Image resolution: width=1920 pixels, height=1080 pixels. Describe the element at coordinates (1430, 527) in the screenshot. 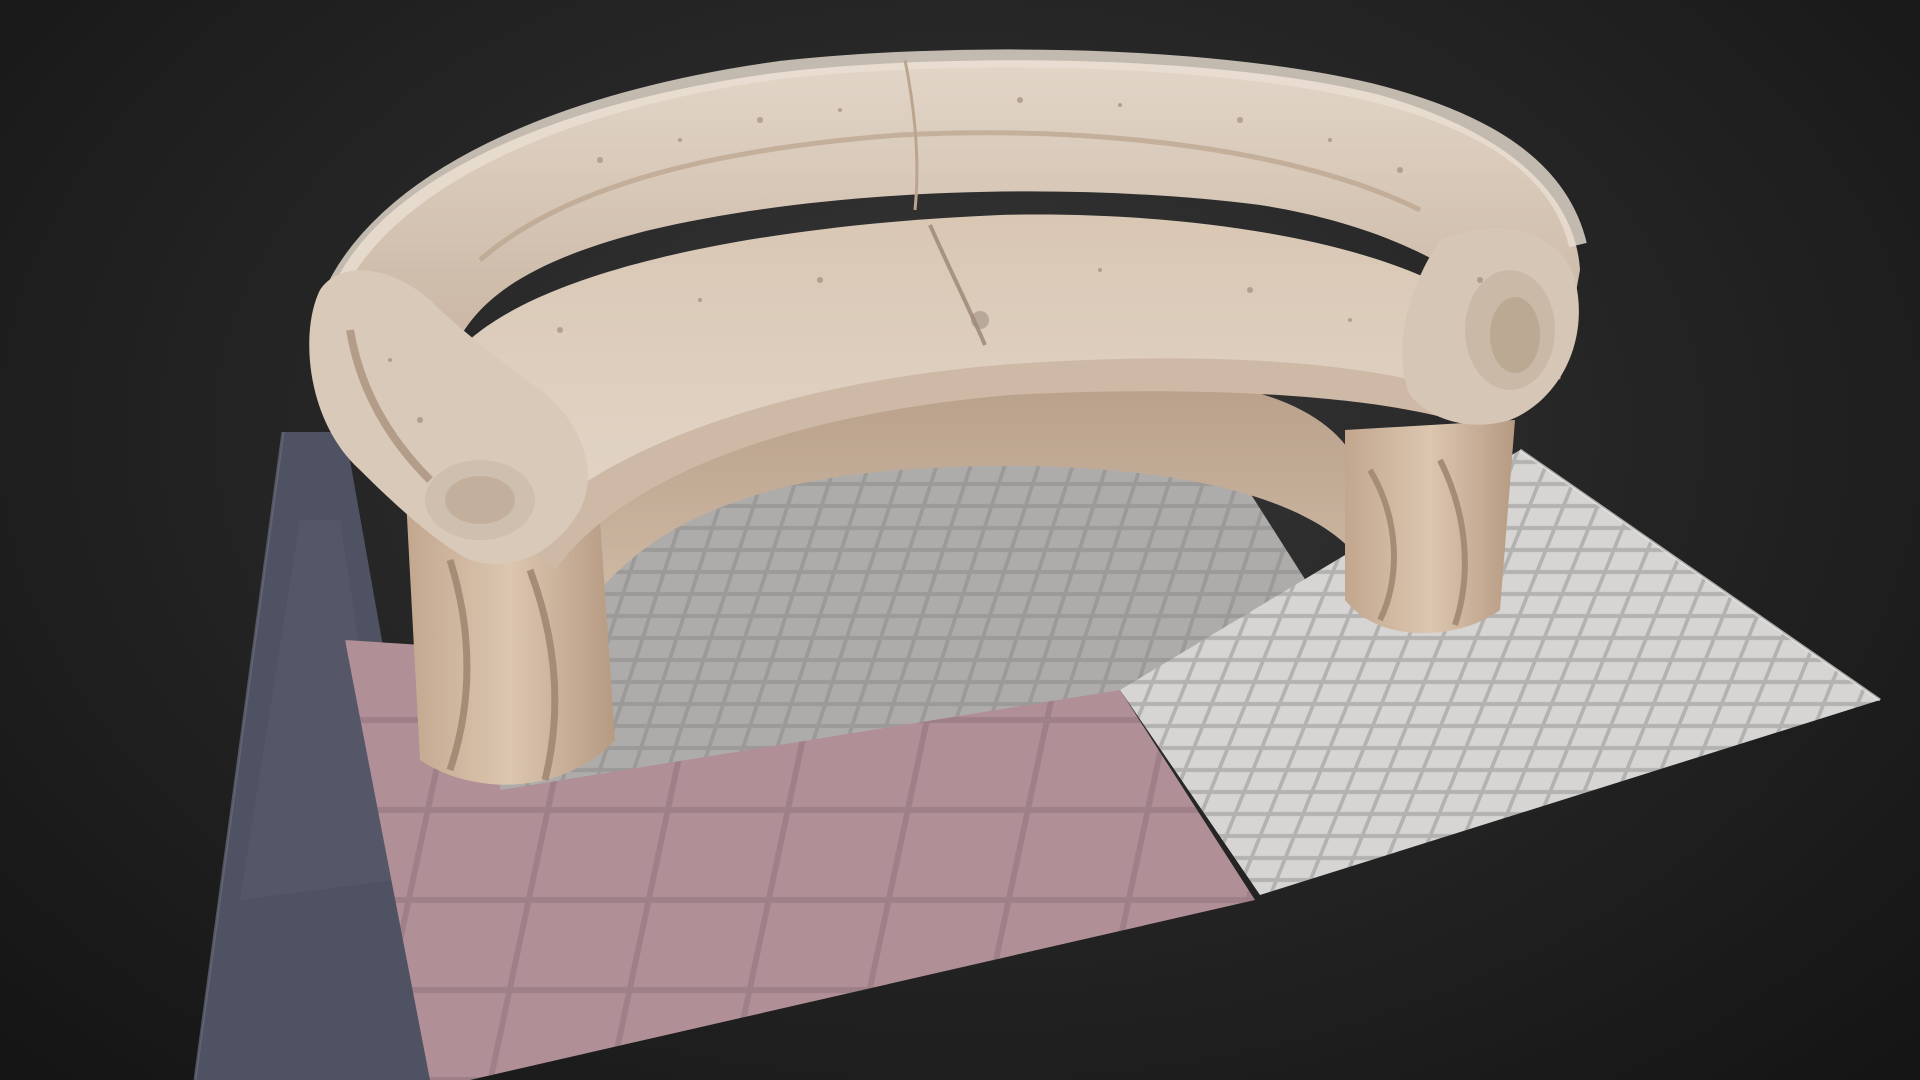

I see `bench-leg-right` at that location.